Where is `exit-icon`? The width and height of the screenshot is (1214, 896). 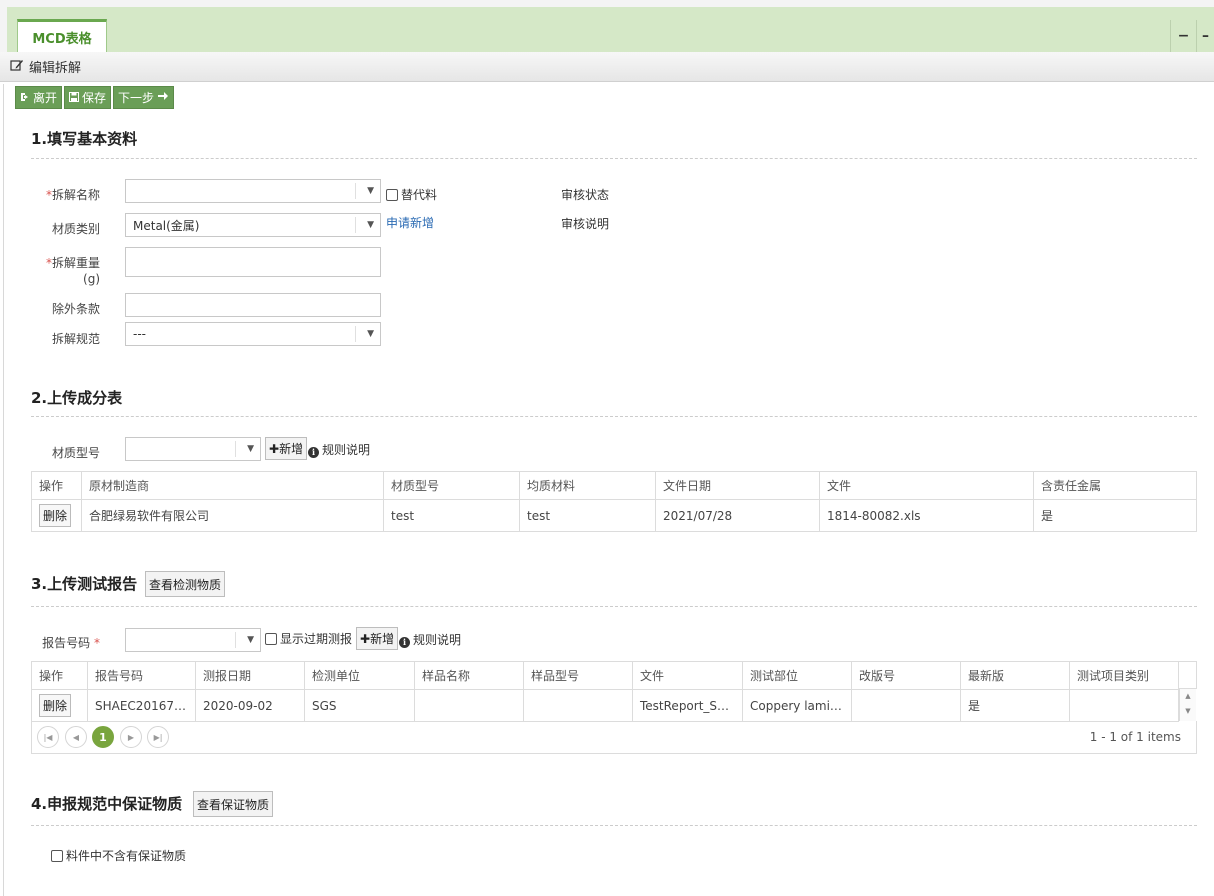
exit-icon is located at coordinates (25, 98).